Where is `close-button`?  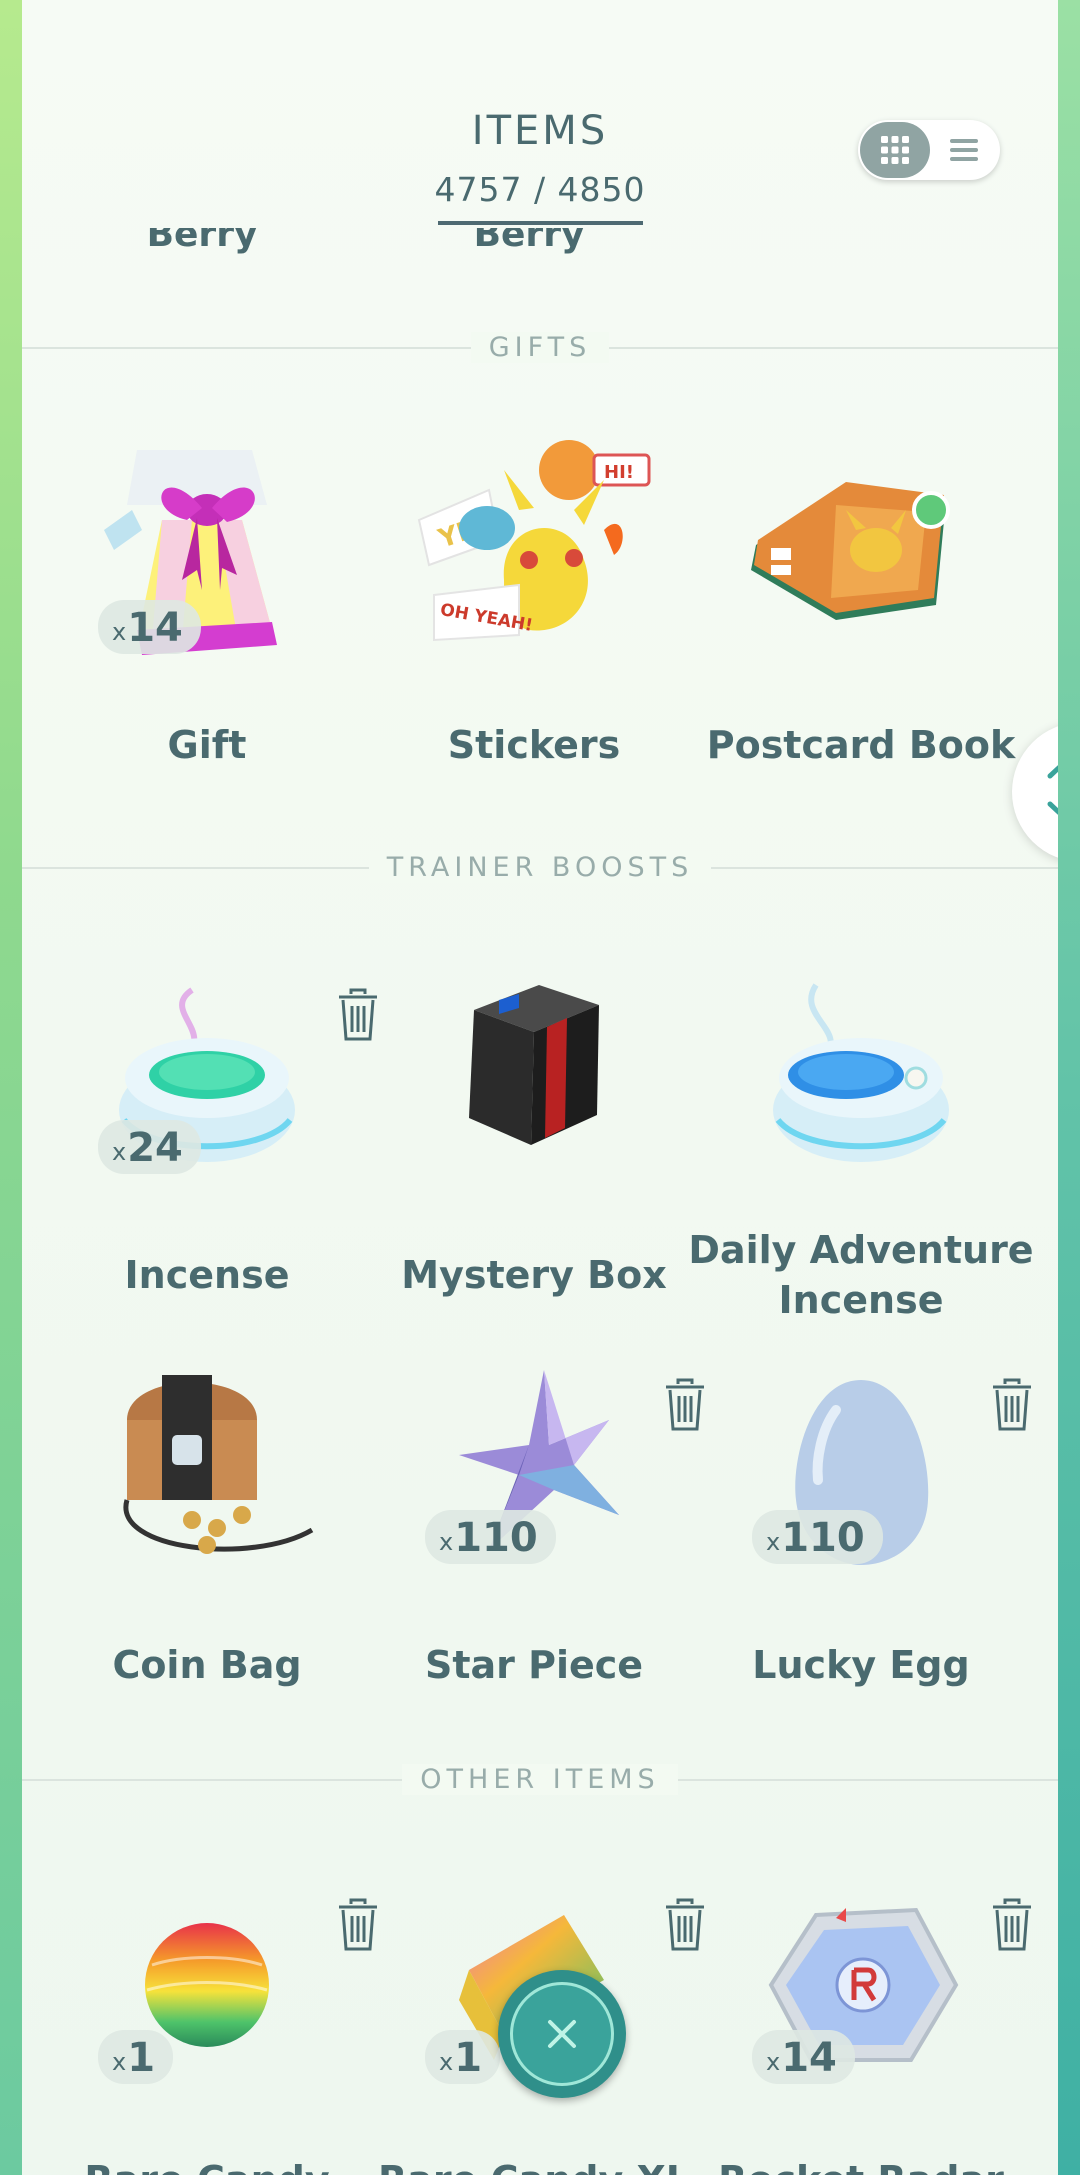
close-button is located at coordinates (562, 2034).